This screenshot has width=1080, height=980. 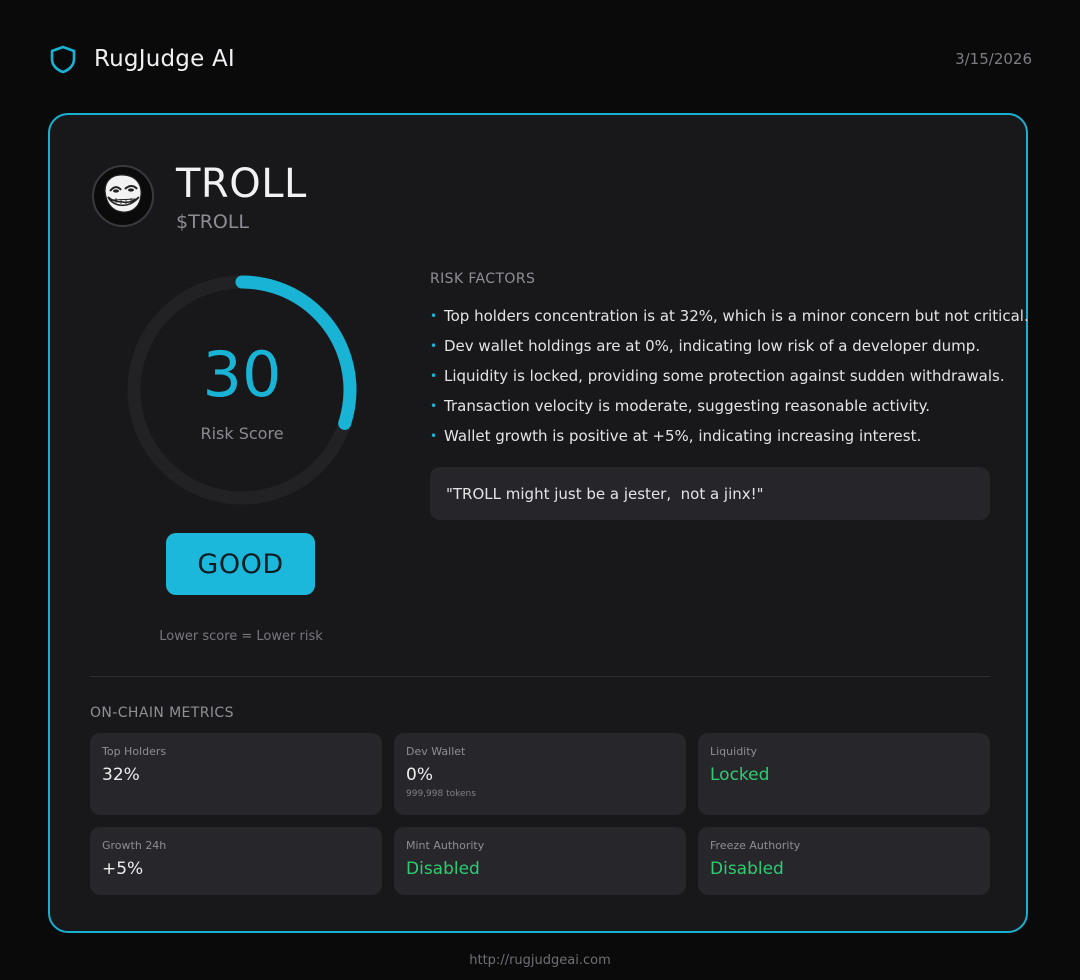 I want to click on metric-value: 32%, so click(x=121, y=775).